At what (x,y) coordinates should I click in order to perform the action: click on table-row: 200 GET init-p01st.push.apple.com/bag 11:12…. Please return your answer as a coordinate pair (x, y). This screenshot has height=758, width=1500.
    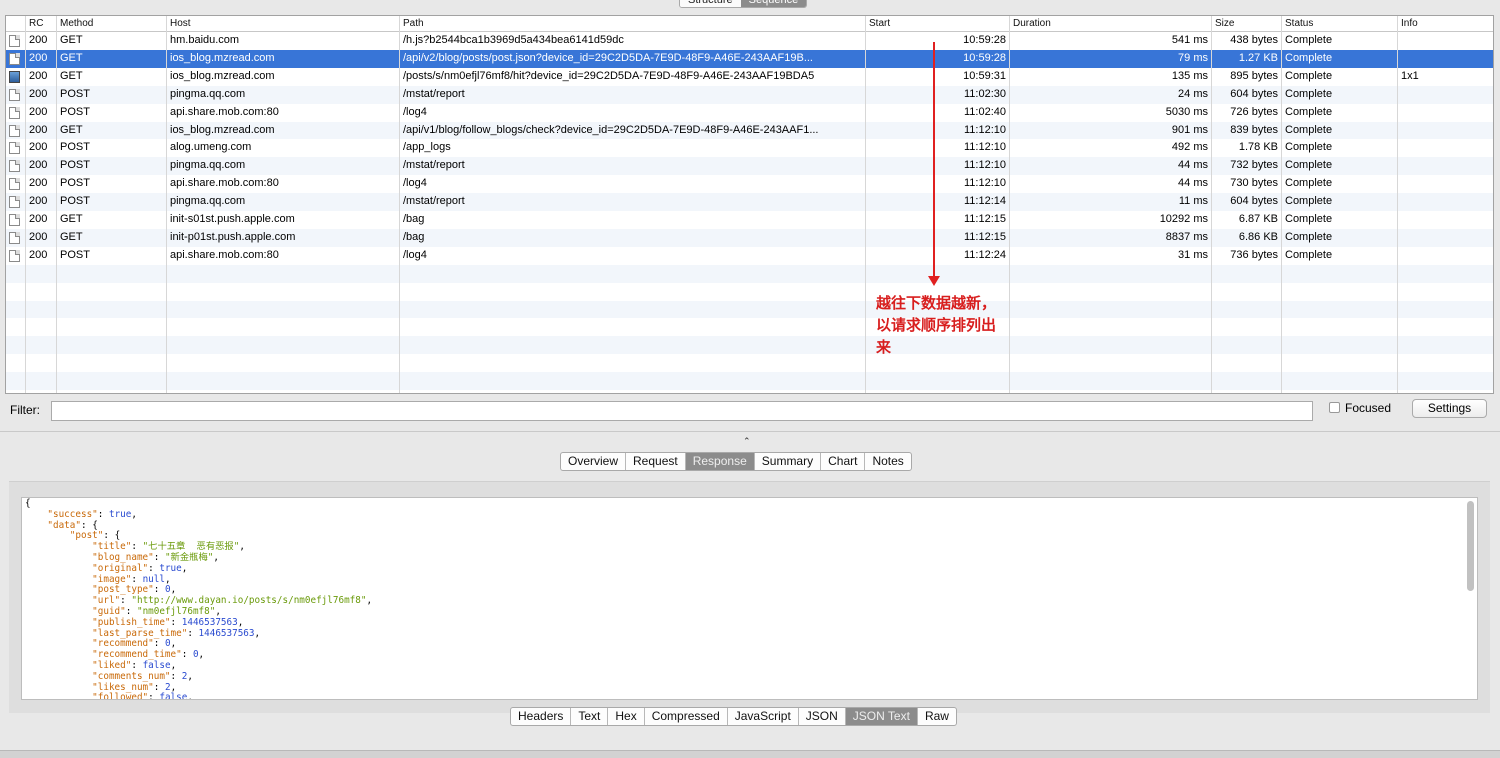
    Looking at the image, I should click on (749, 237).